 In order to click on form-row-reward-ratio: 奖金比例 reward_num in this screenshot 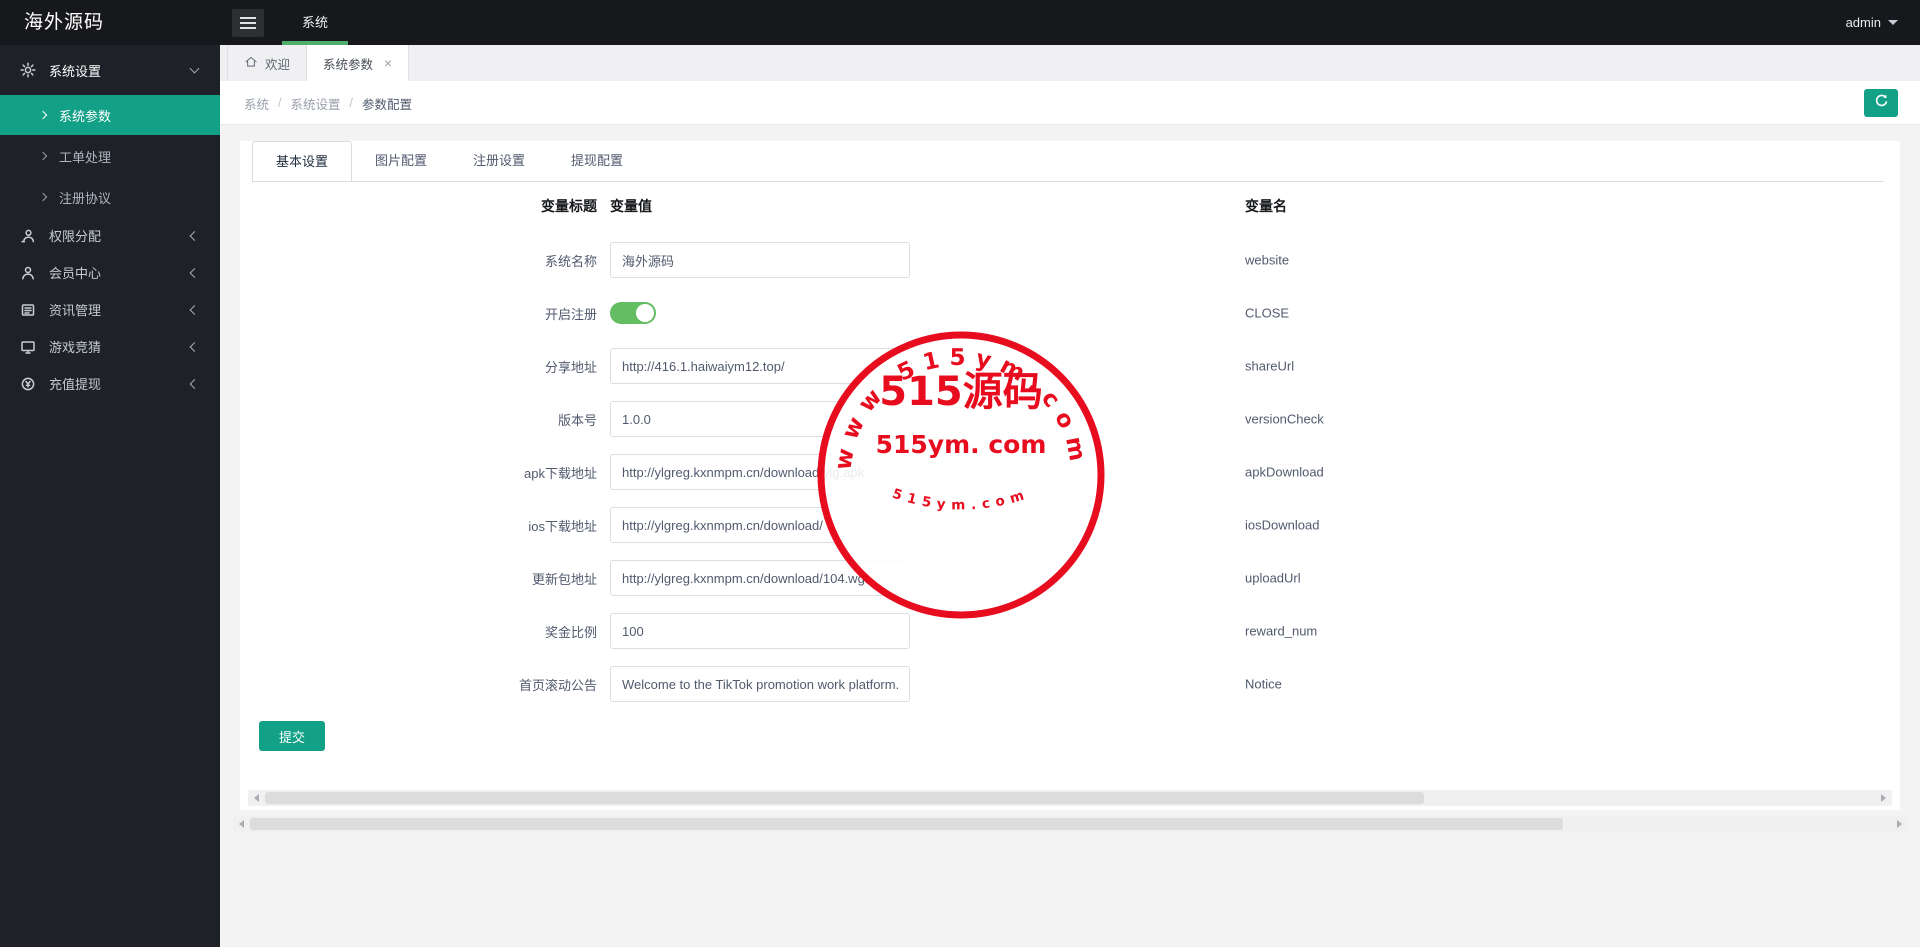, I will do `click(1070, 631)`.